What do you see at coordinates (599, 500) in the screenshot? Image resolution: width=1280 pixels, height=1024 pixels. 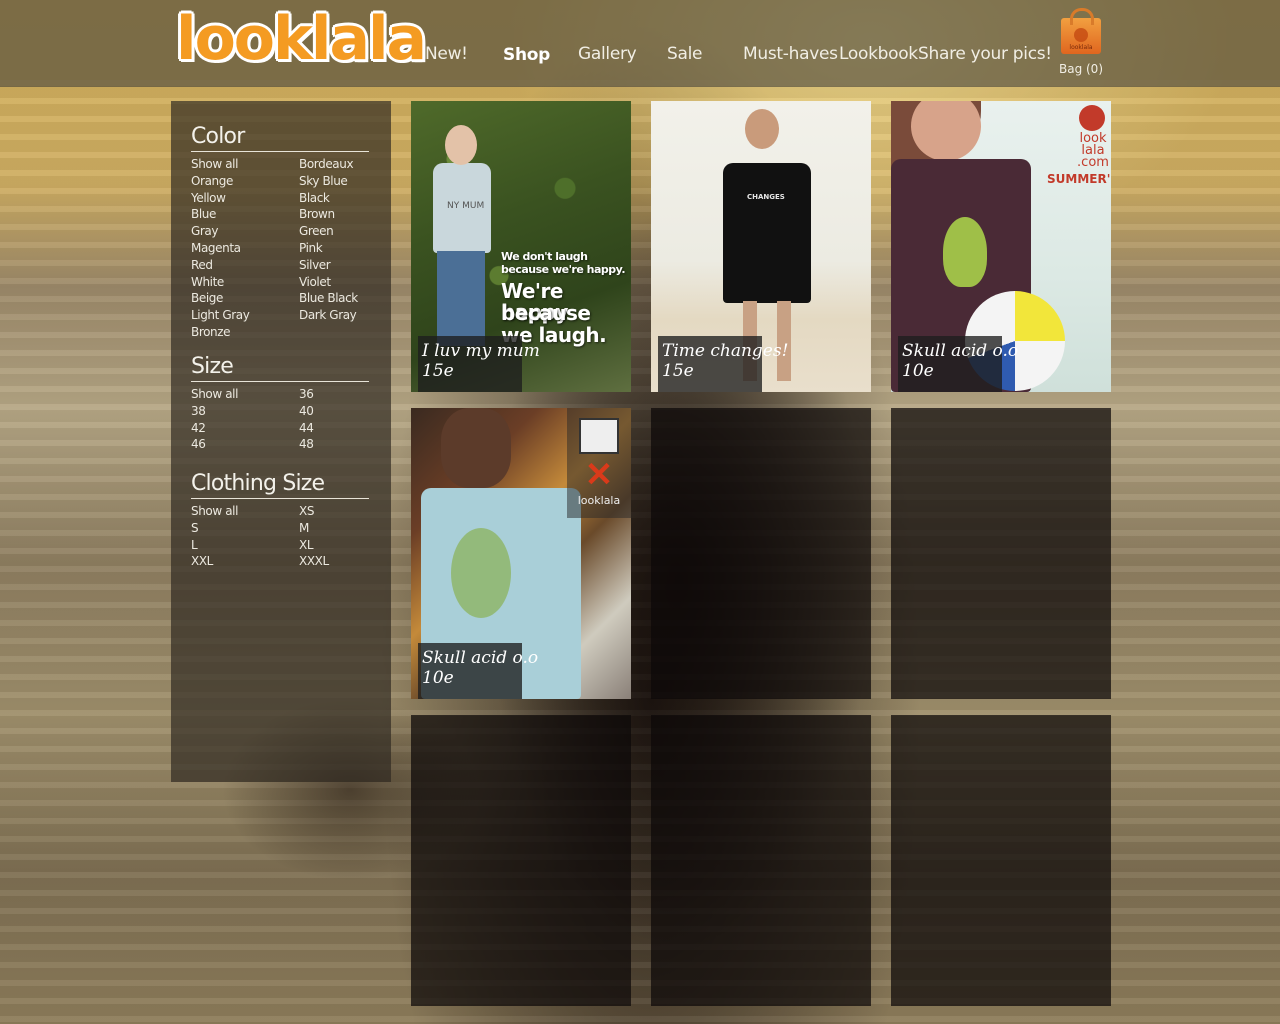 I see `brand-stamp-text: looklala` at bounding box center [599, 500].